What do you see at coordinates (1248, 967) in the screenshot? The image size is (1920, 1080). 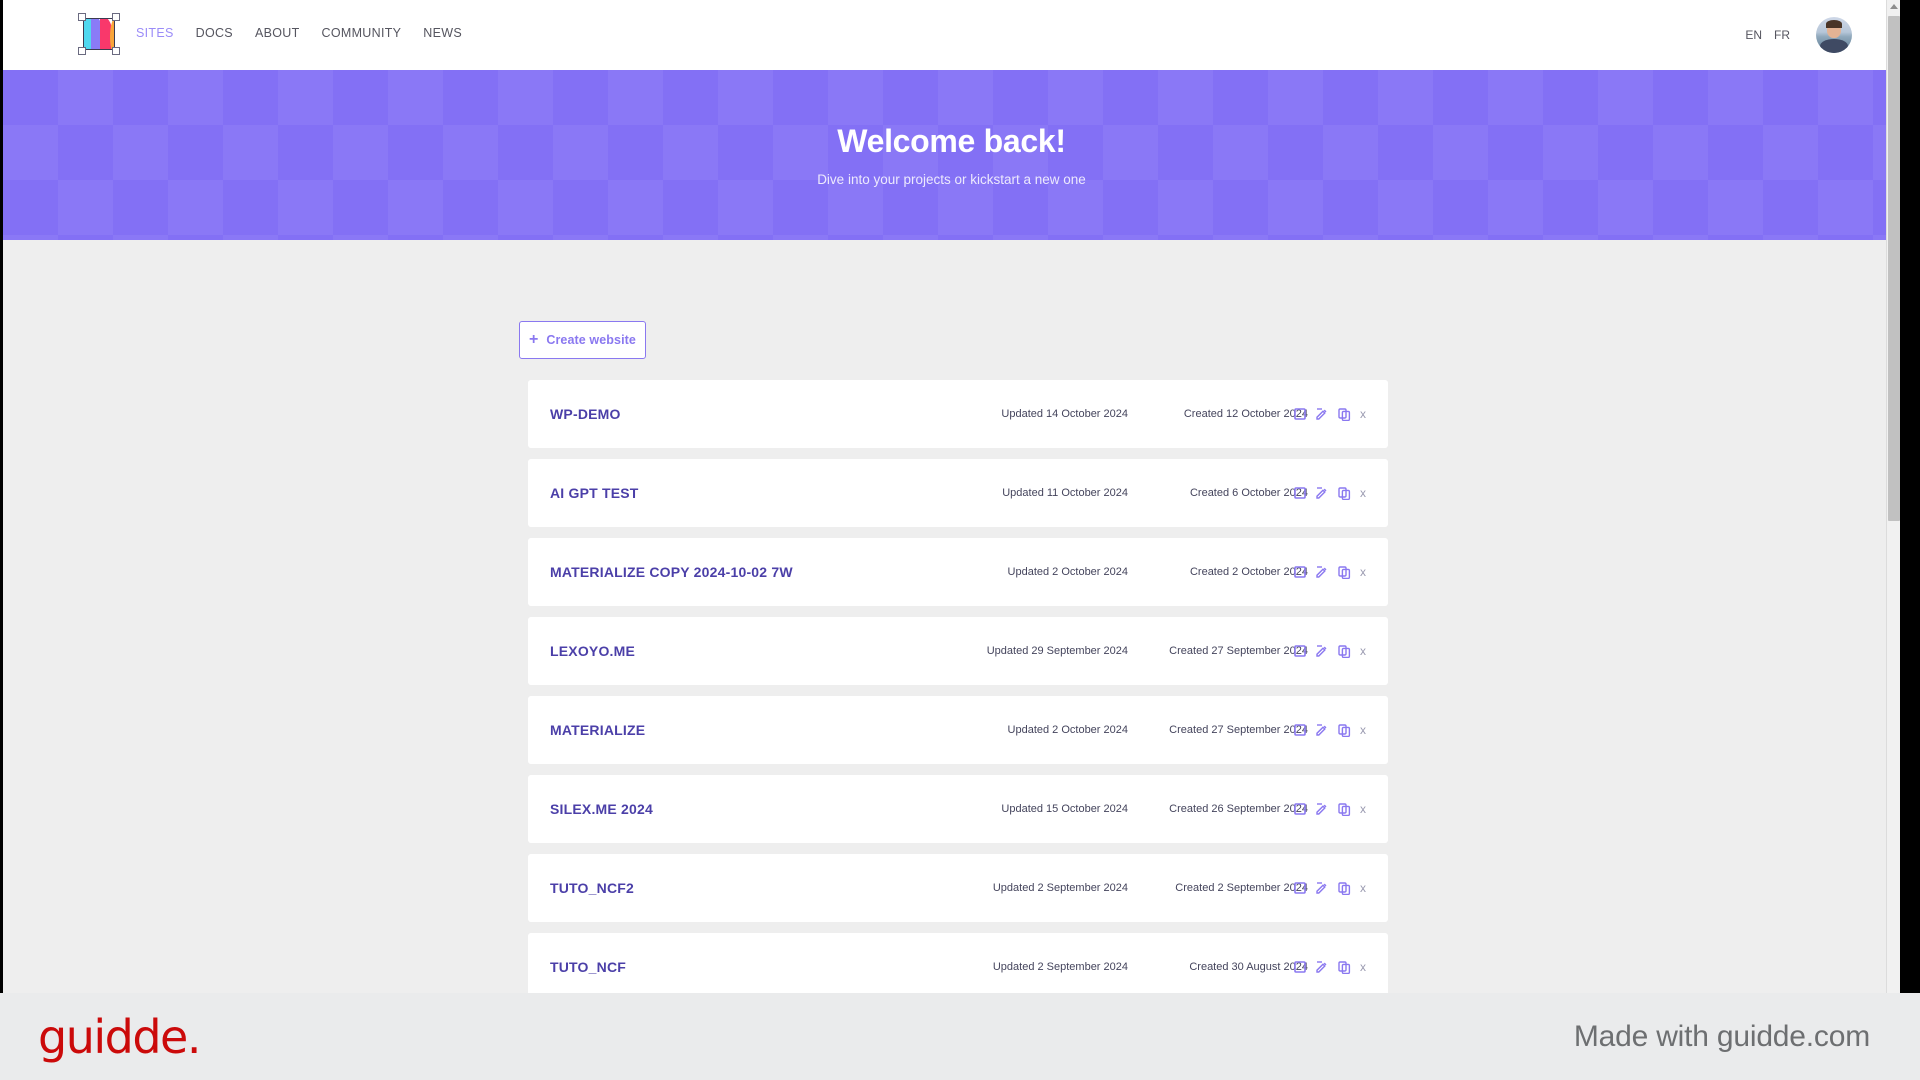 I see `site-created-date: Created 30 August 2024` at bounding box center [1248, 967].